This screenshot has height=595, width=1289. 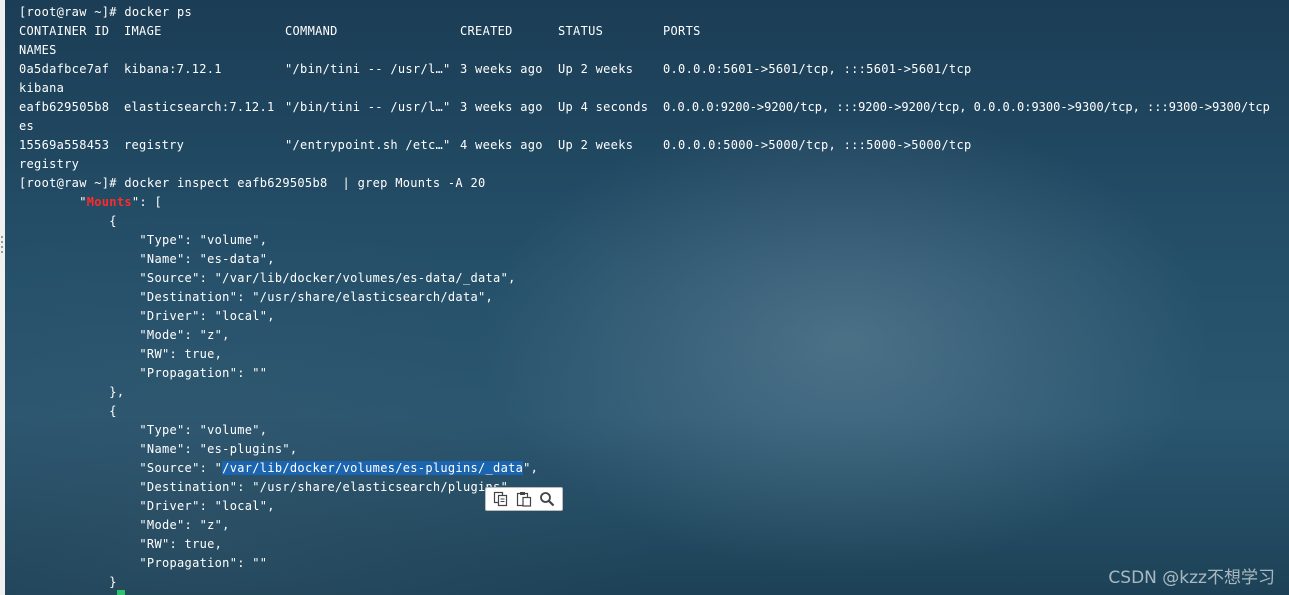 I want to click on source-prefix: "Source": ", so click(x=121, y=468).